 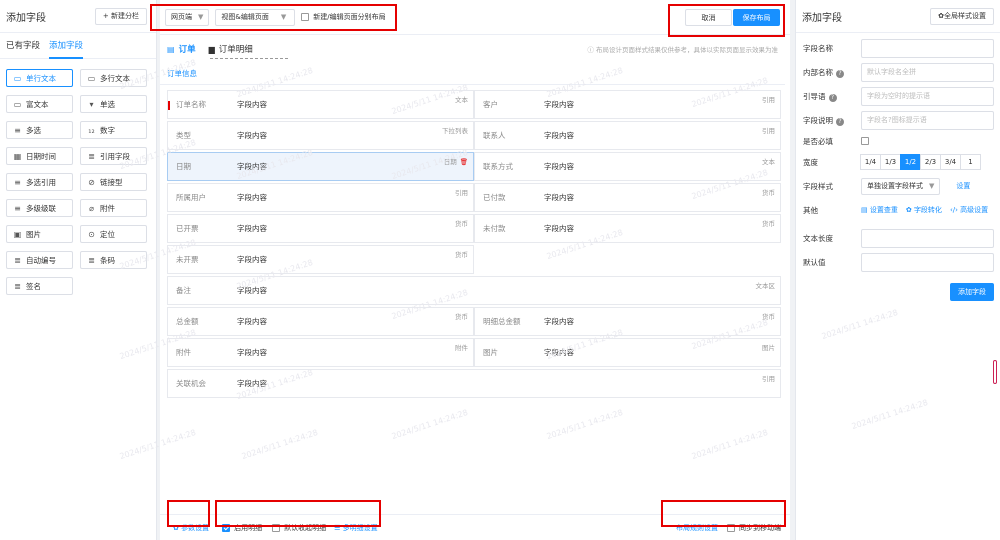 I want to click on width-option-1-4: 1/4, so click(x=870, y=162).